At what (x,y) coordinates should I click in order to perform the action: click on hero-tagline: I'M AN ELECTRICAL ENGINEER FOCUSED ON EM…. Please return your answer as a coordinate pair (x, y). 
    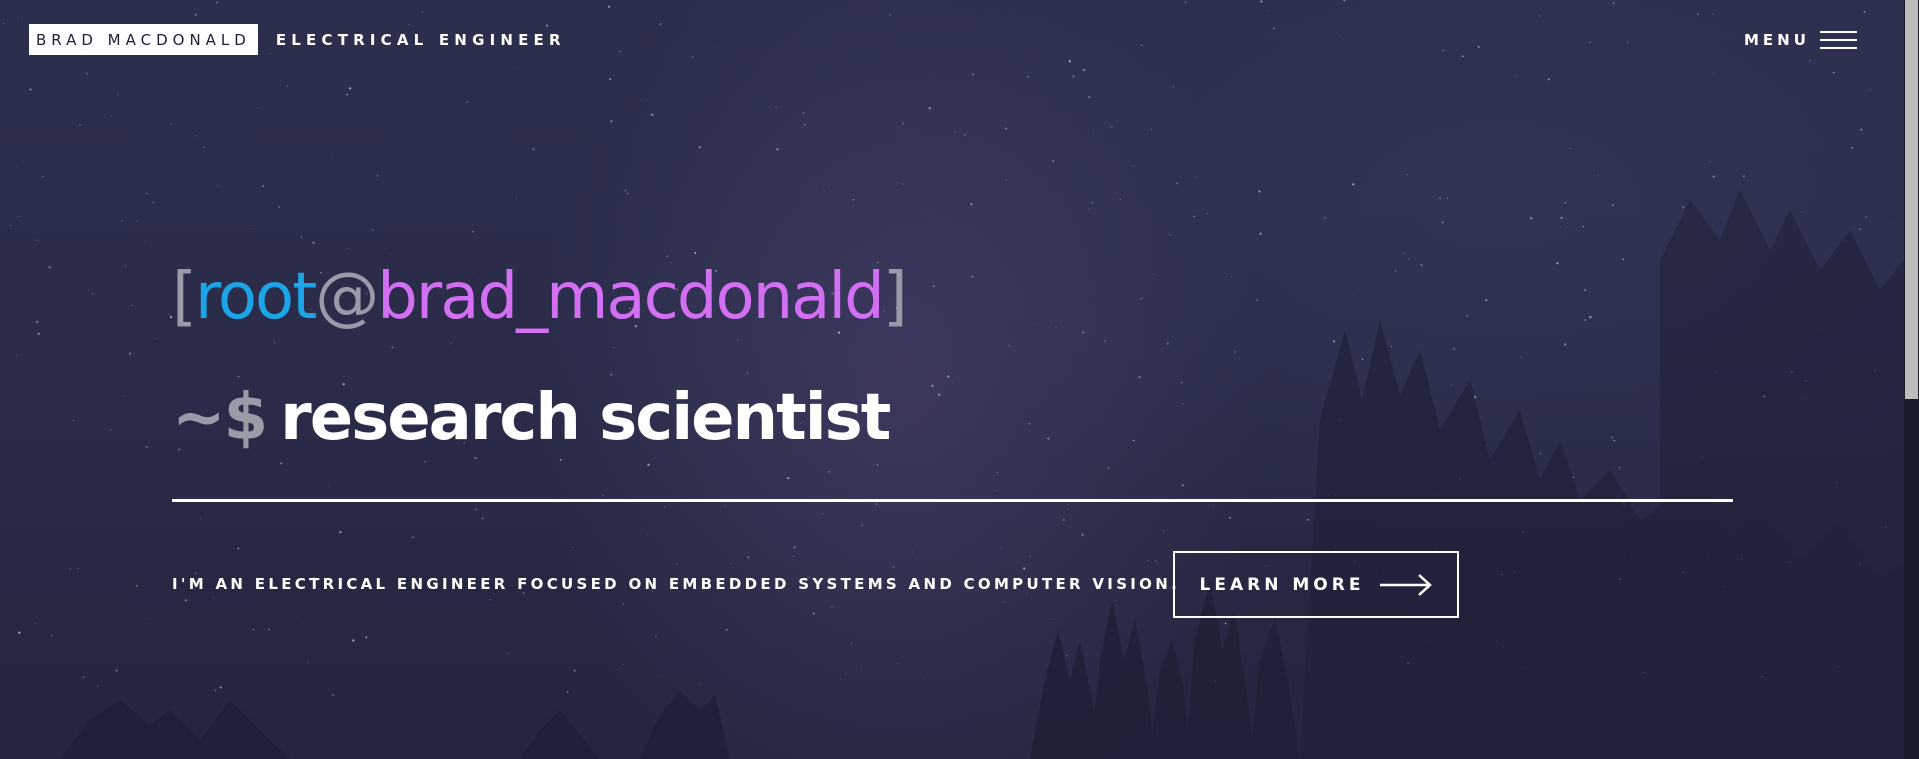
    Looking at the image, I should click on (676, 584).